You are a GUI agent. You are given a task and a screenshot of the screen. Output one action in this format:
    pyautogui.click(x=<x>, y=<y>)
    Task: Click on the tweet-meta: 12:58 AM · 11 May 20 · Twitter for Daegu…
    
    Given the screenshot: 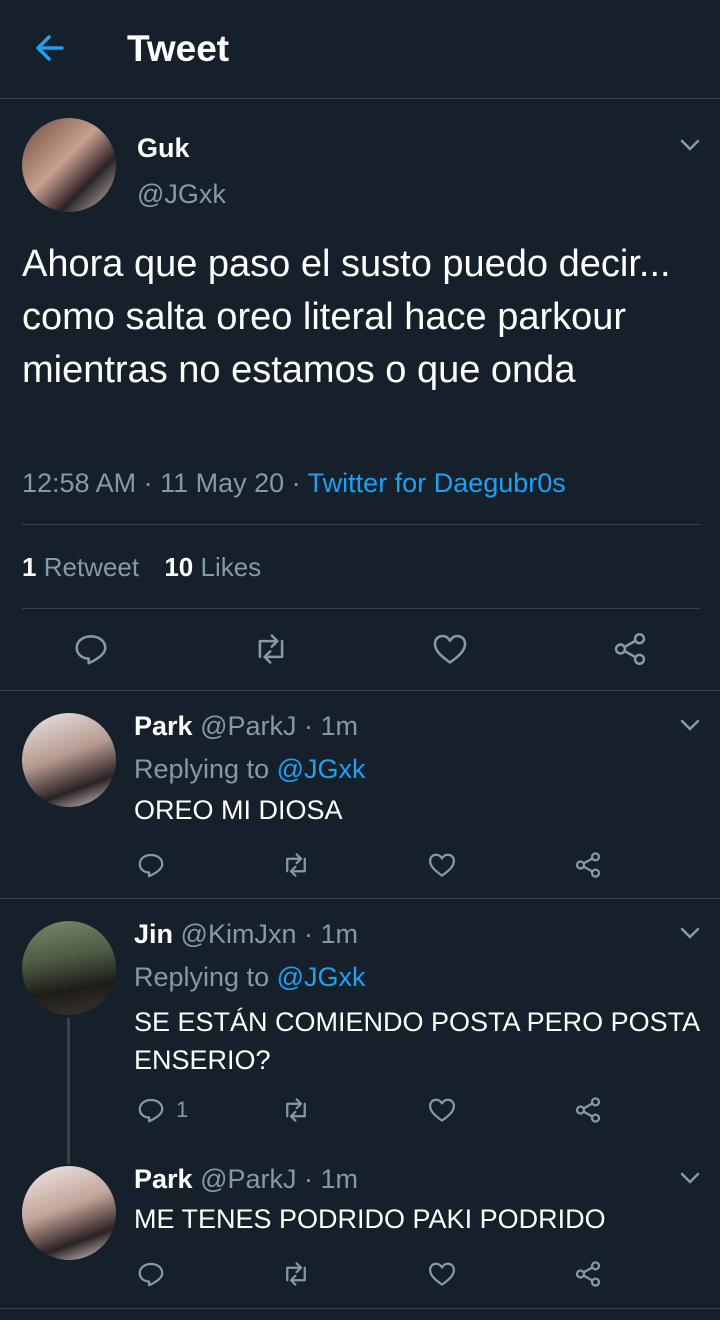 What is the action you would take?
    pyautogui.click(x=294, y=483)
    